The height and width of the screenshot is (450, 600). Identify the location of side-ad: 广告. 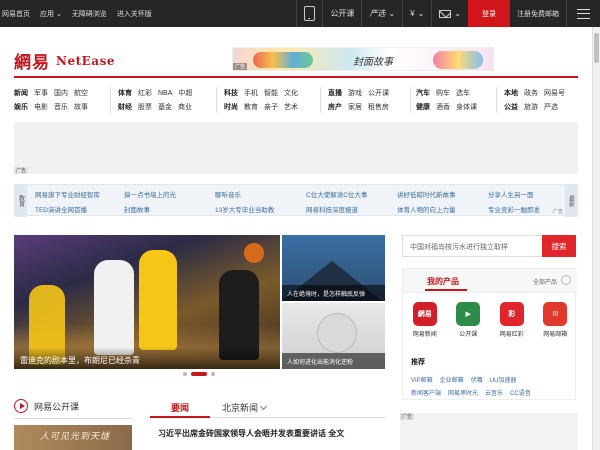
(489, 431).